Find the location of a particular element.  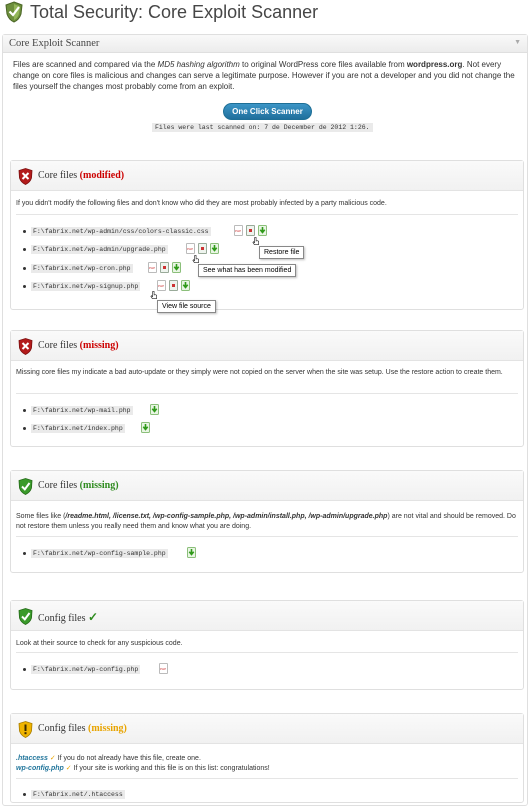

file-path: F:\fabrix.net/wp-config-sample.php is located at coordinates (99, 553).